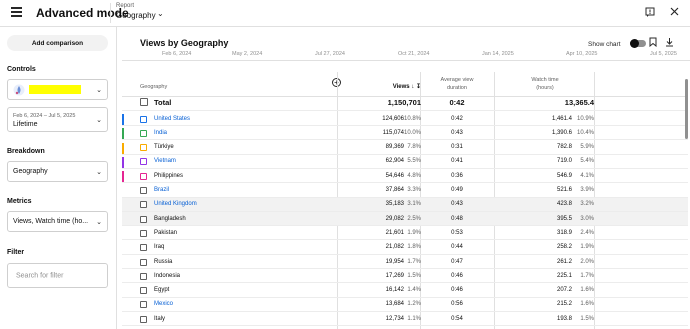 The image size is (690, 329). Describe the element at coordinates (405, 102) in the screenshot. I see `total-row: Total 1,150,701 0:42 13,365.4` at that location.